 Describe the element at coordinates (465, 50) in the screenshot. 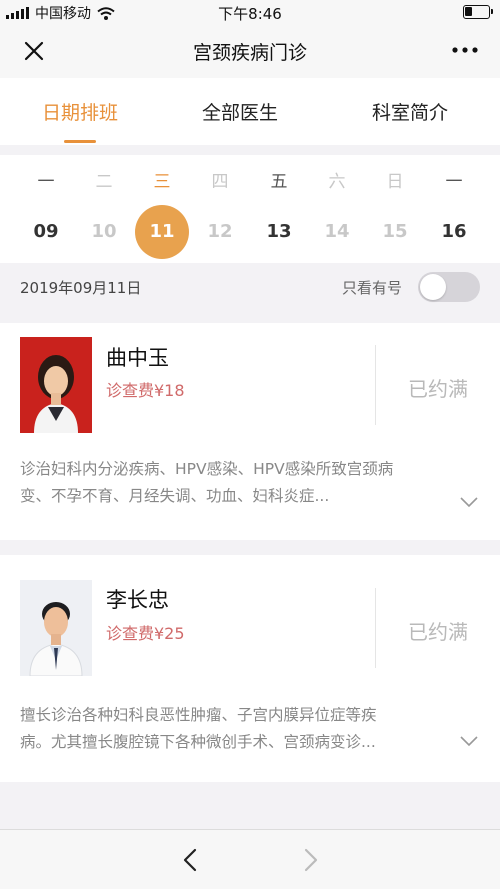

I see `more-dots-icon` at that location.